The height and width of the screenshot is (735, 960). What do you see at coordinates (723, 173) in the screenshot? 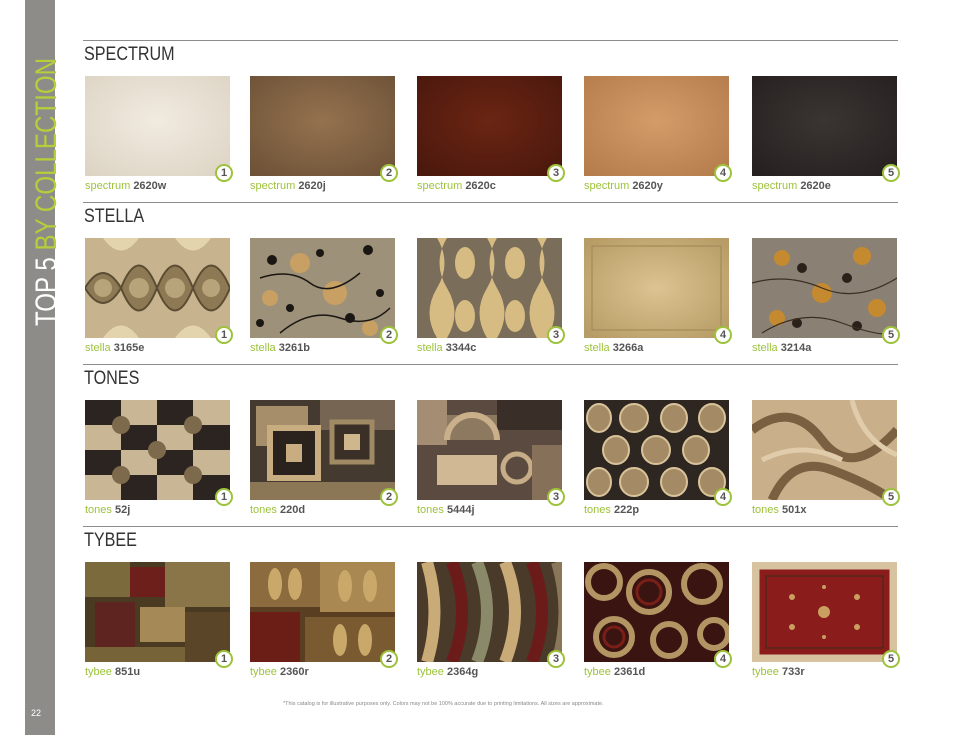
I see `rank-badge: 4` at bounding box center [723, 173].